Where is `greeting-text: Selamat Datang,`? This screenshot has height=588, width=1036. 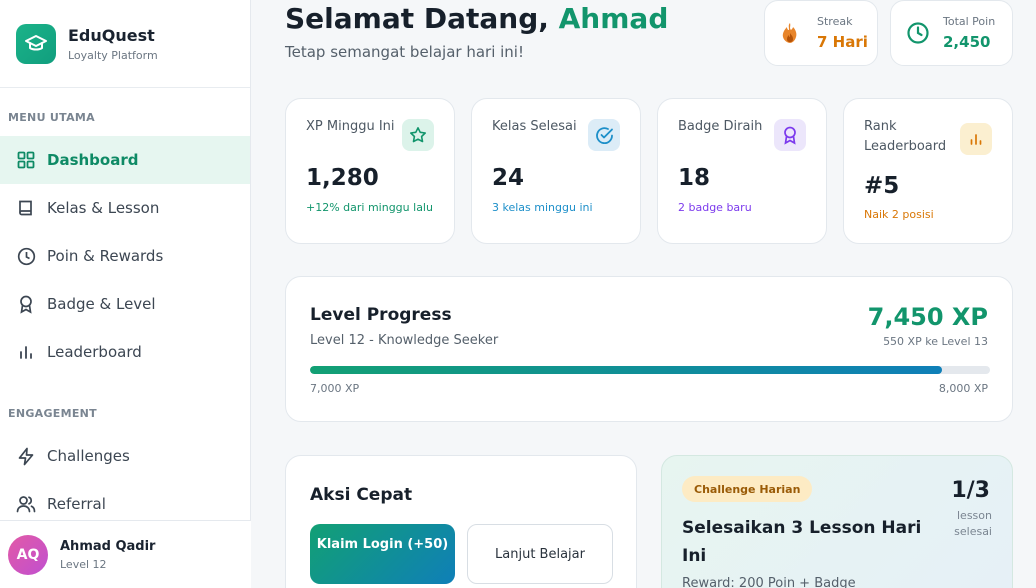
greeting-text: Selamat Datang, is located at coordinates (422, 18).